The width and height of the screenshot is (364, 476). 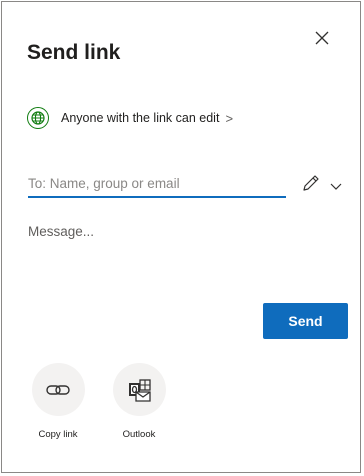 I want to click on recipients-input, so click(x=157, y=184).